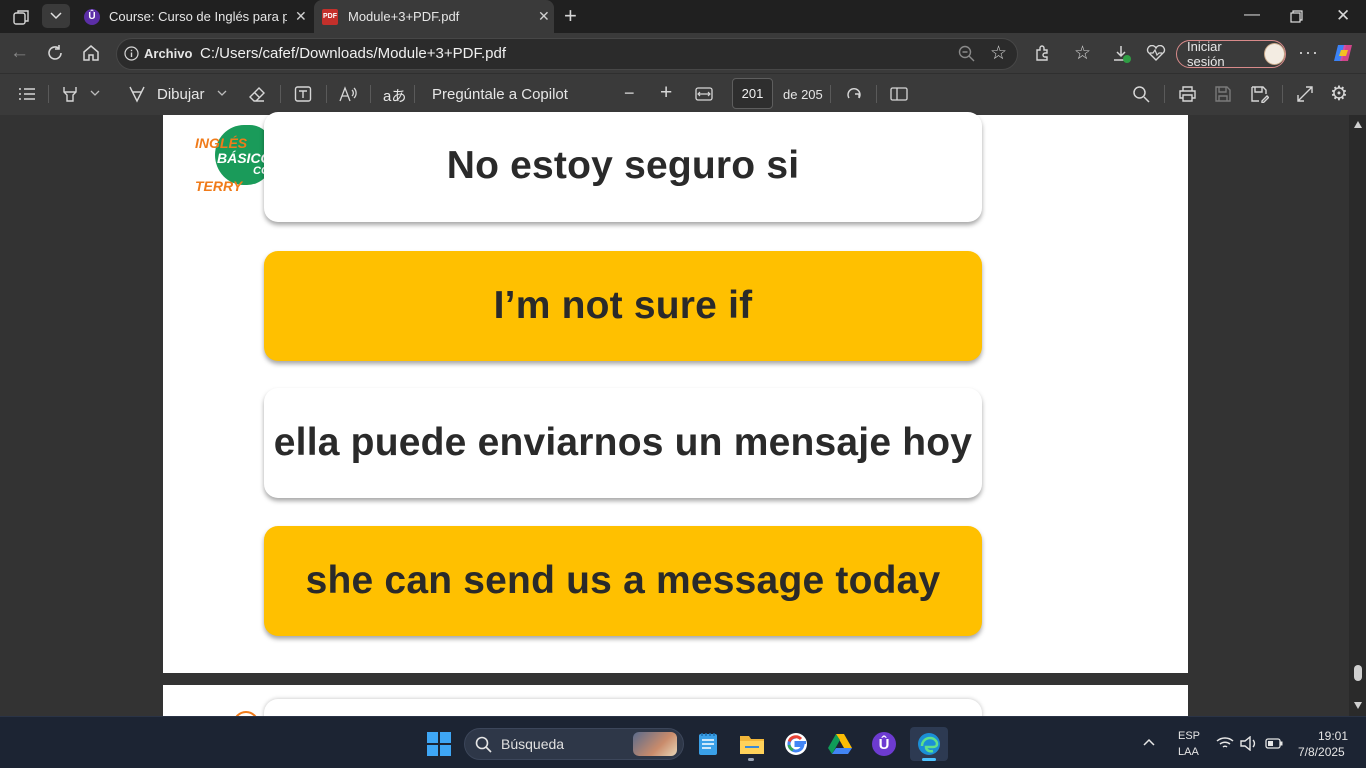 The image size is (1366, 768). What do you see at coordinates (666, 93) in the screenshot?
I see `zoom-in-icon: +` at bounding box center [666, 93].